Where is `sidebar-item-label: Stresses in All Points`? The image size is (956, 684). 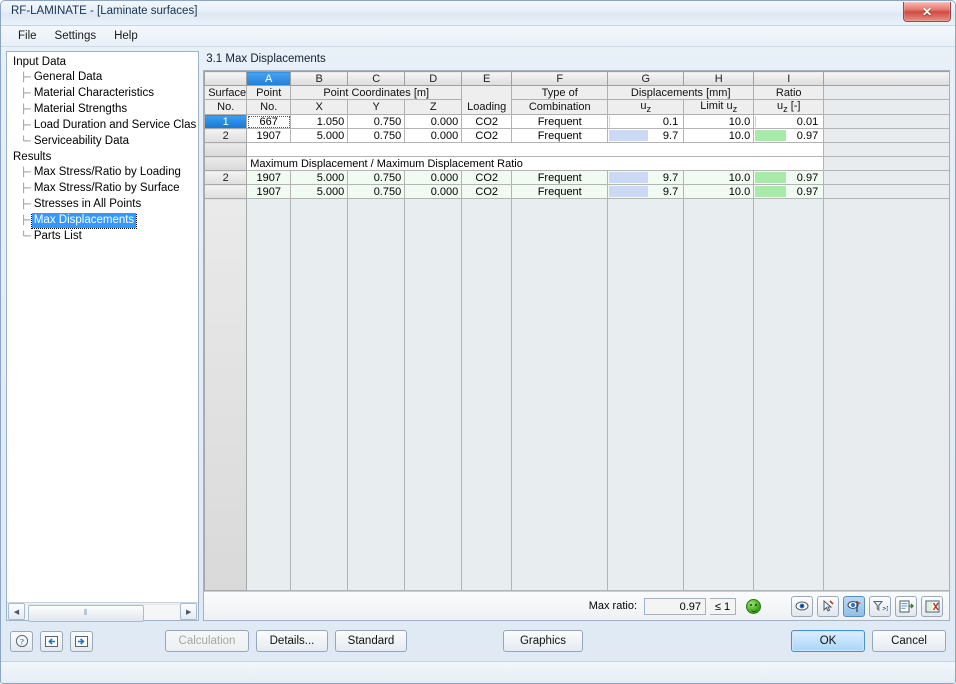 sidebar-item-label: Stresses in All Points is located at coordinates (87, 204).